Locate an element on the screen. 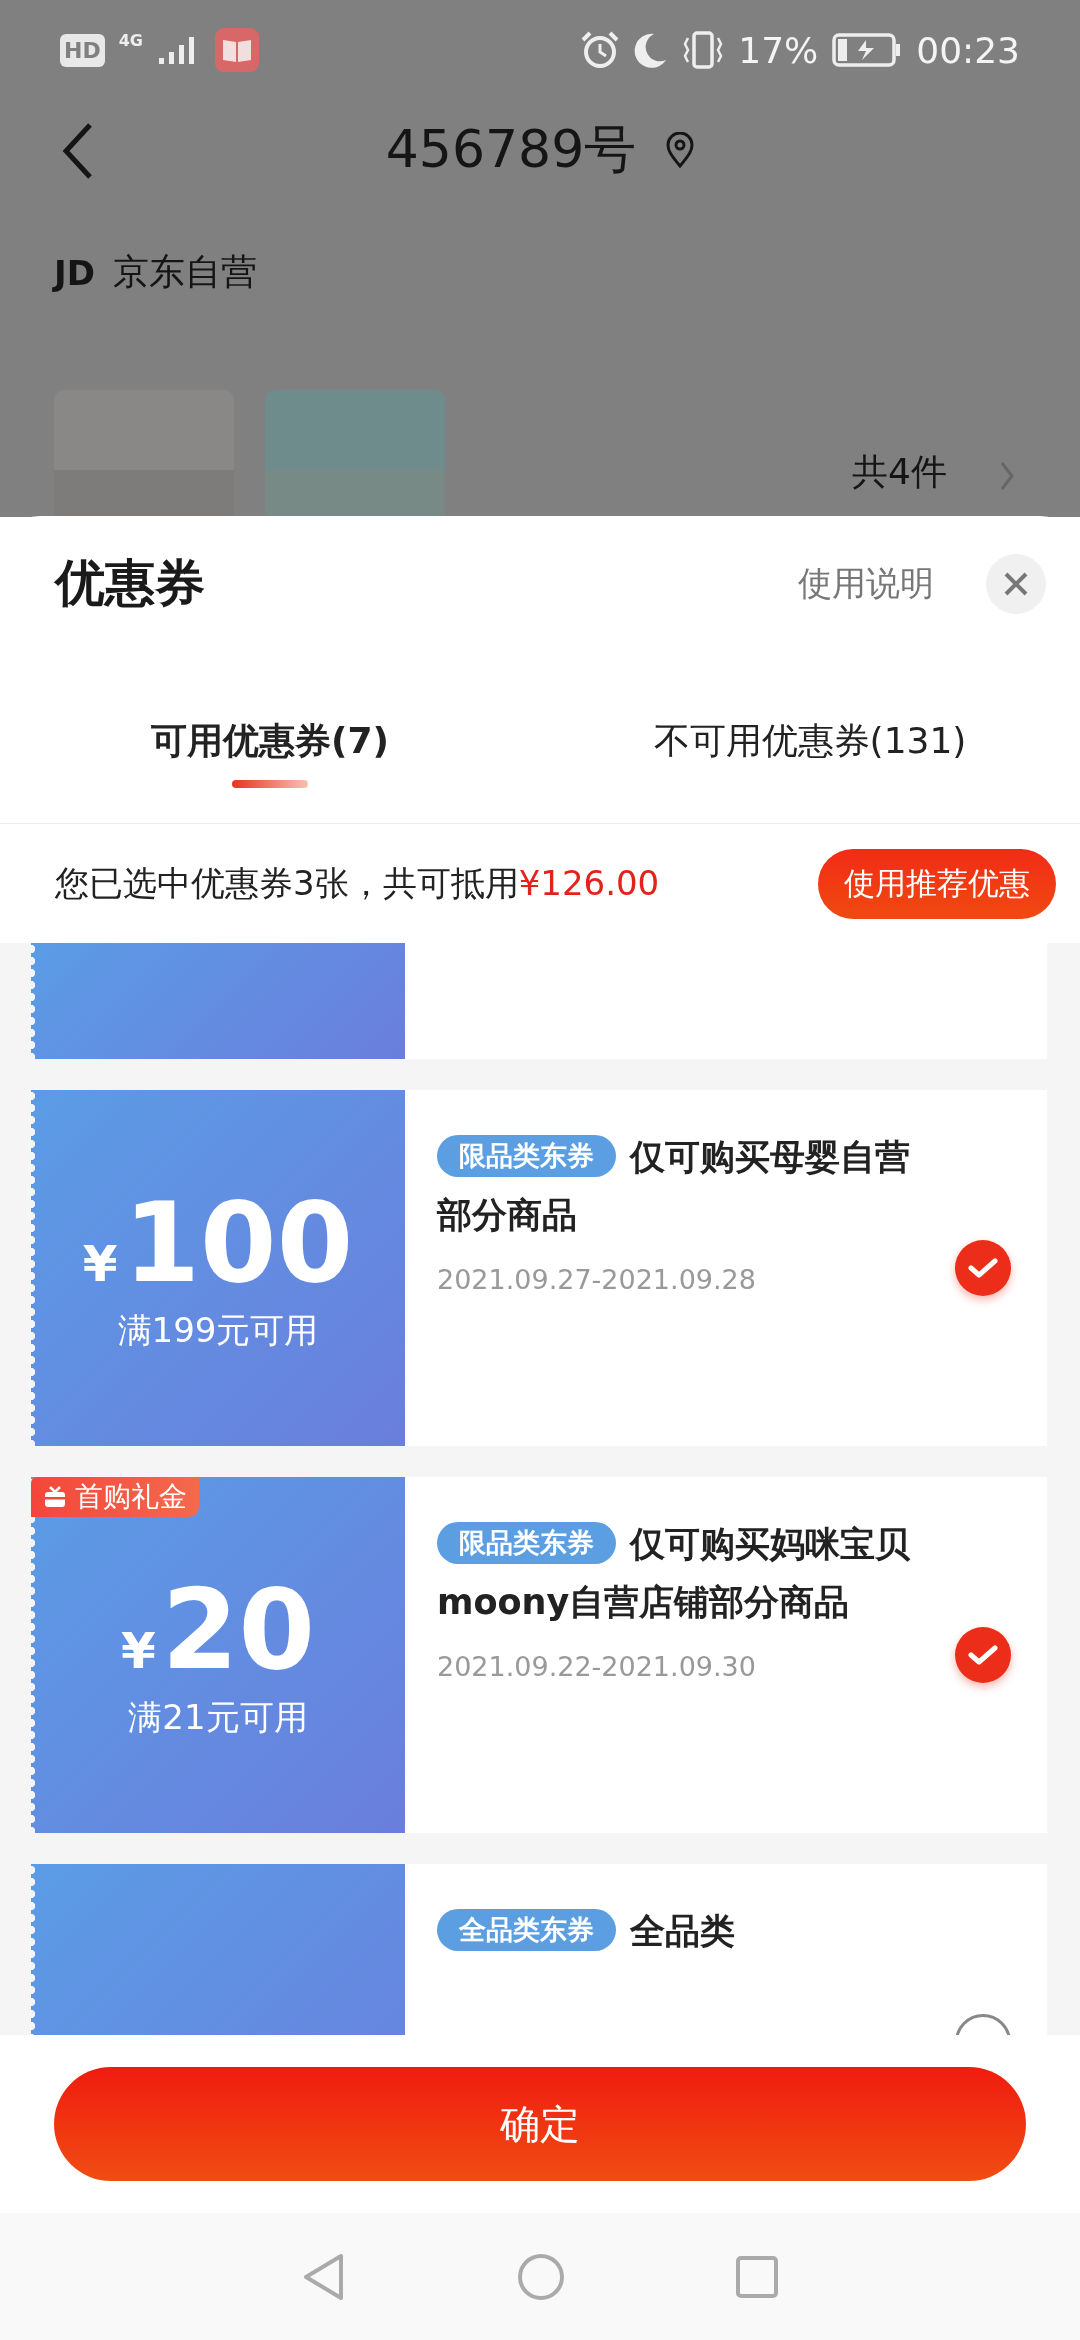 This screenshot has height=2340, width=1080. coupon-details-panel: 限品类东券 仅可购买妈咪宝贝moony自营店铺部分商品 2021.09.22-2021.09.30 is located at coordinates (726, 1655).